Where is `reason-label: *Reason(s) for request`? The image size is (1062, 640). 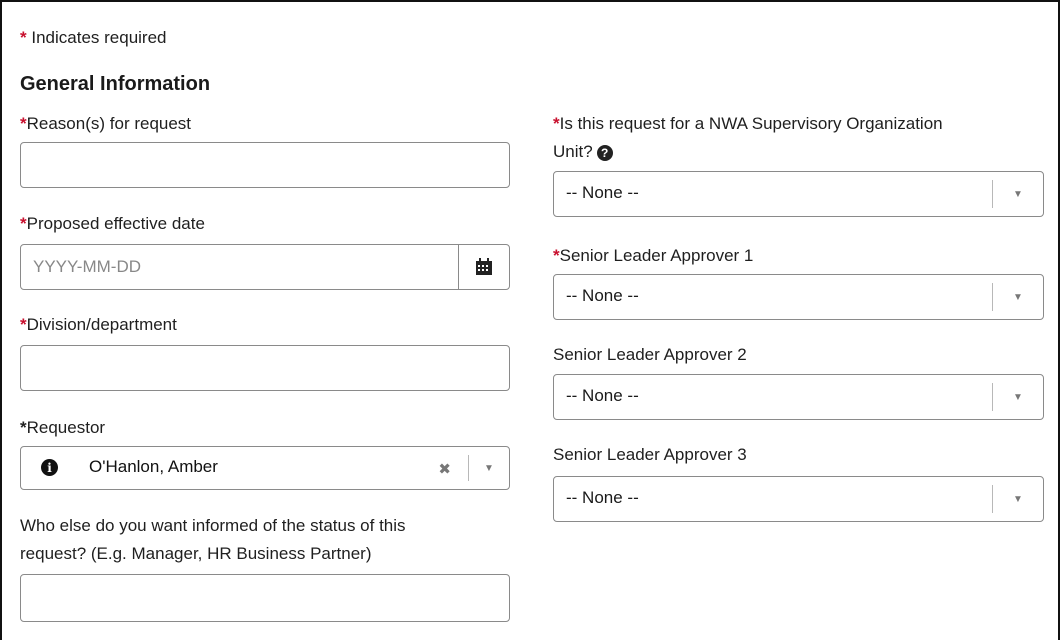
reason-label: *Reason(s) for request is located at coordinates (106, 123).